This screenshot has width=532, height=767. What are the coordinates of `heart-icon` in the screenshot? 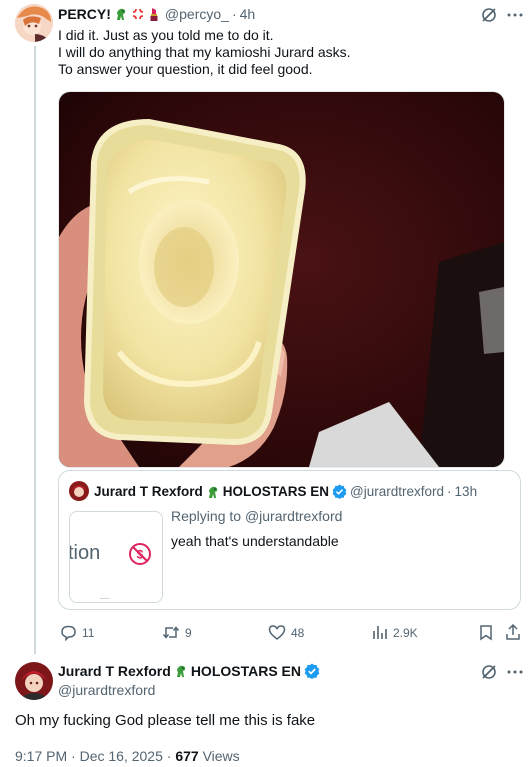 It's located at (277, 632).